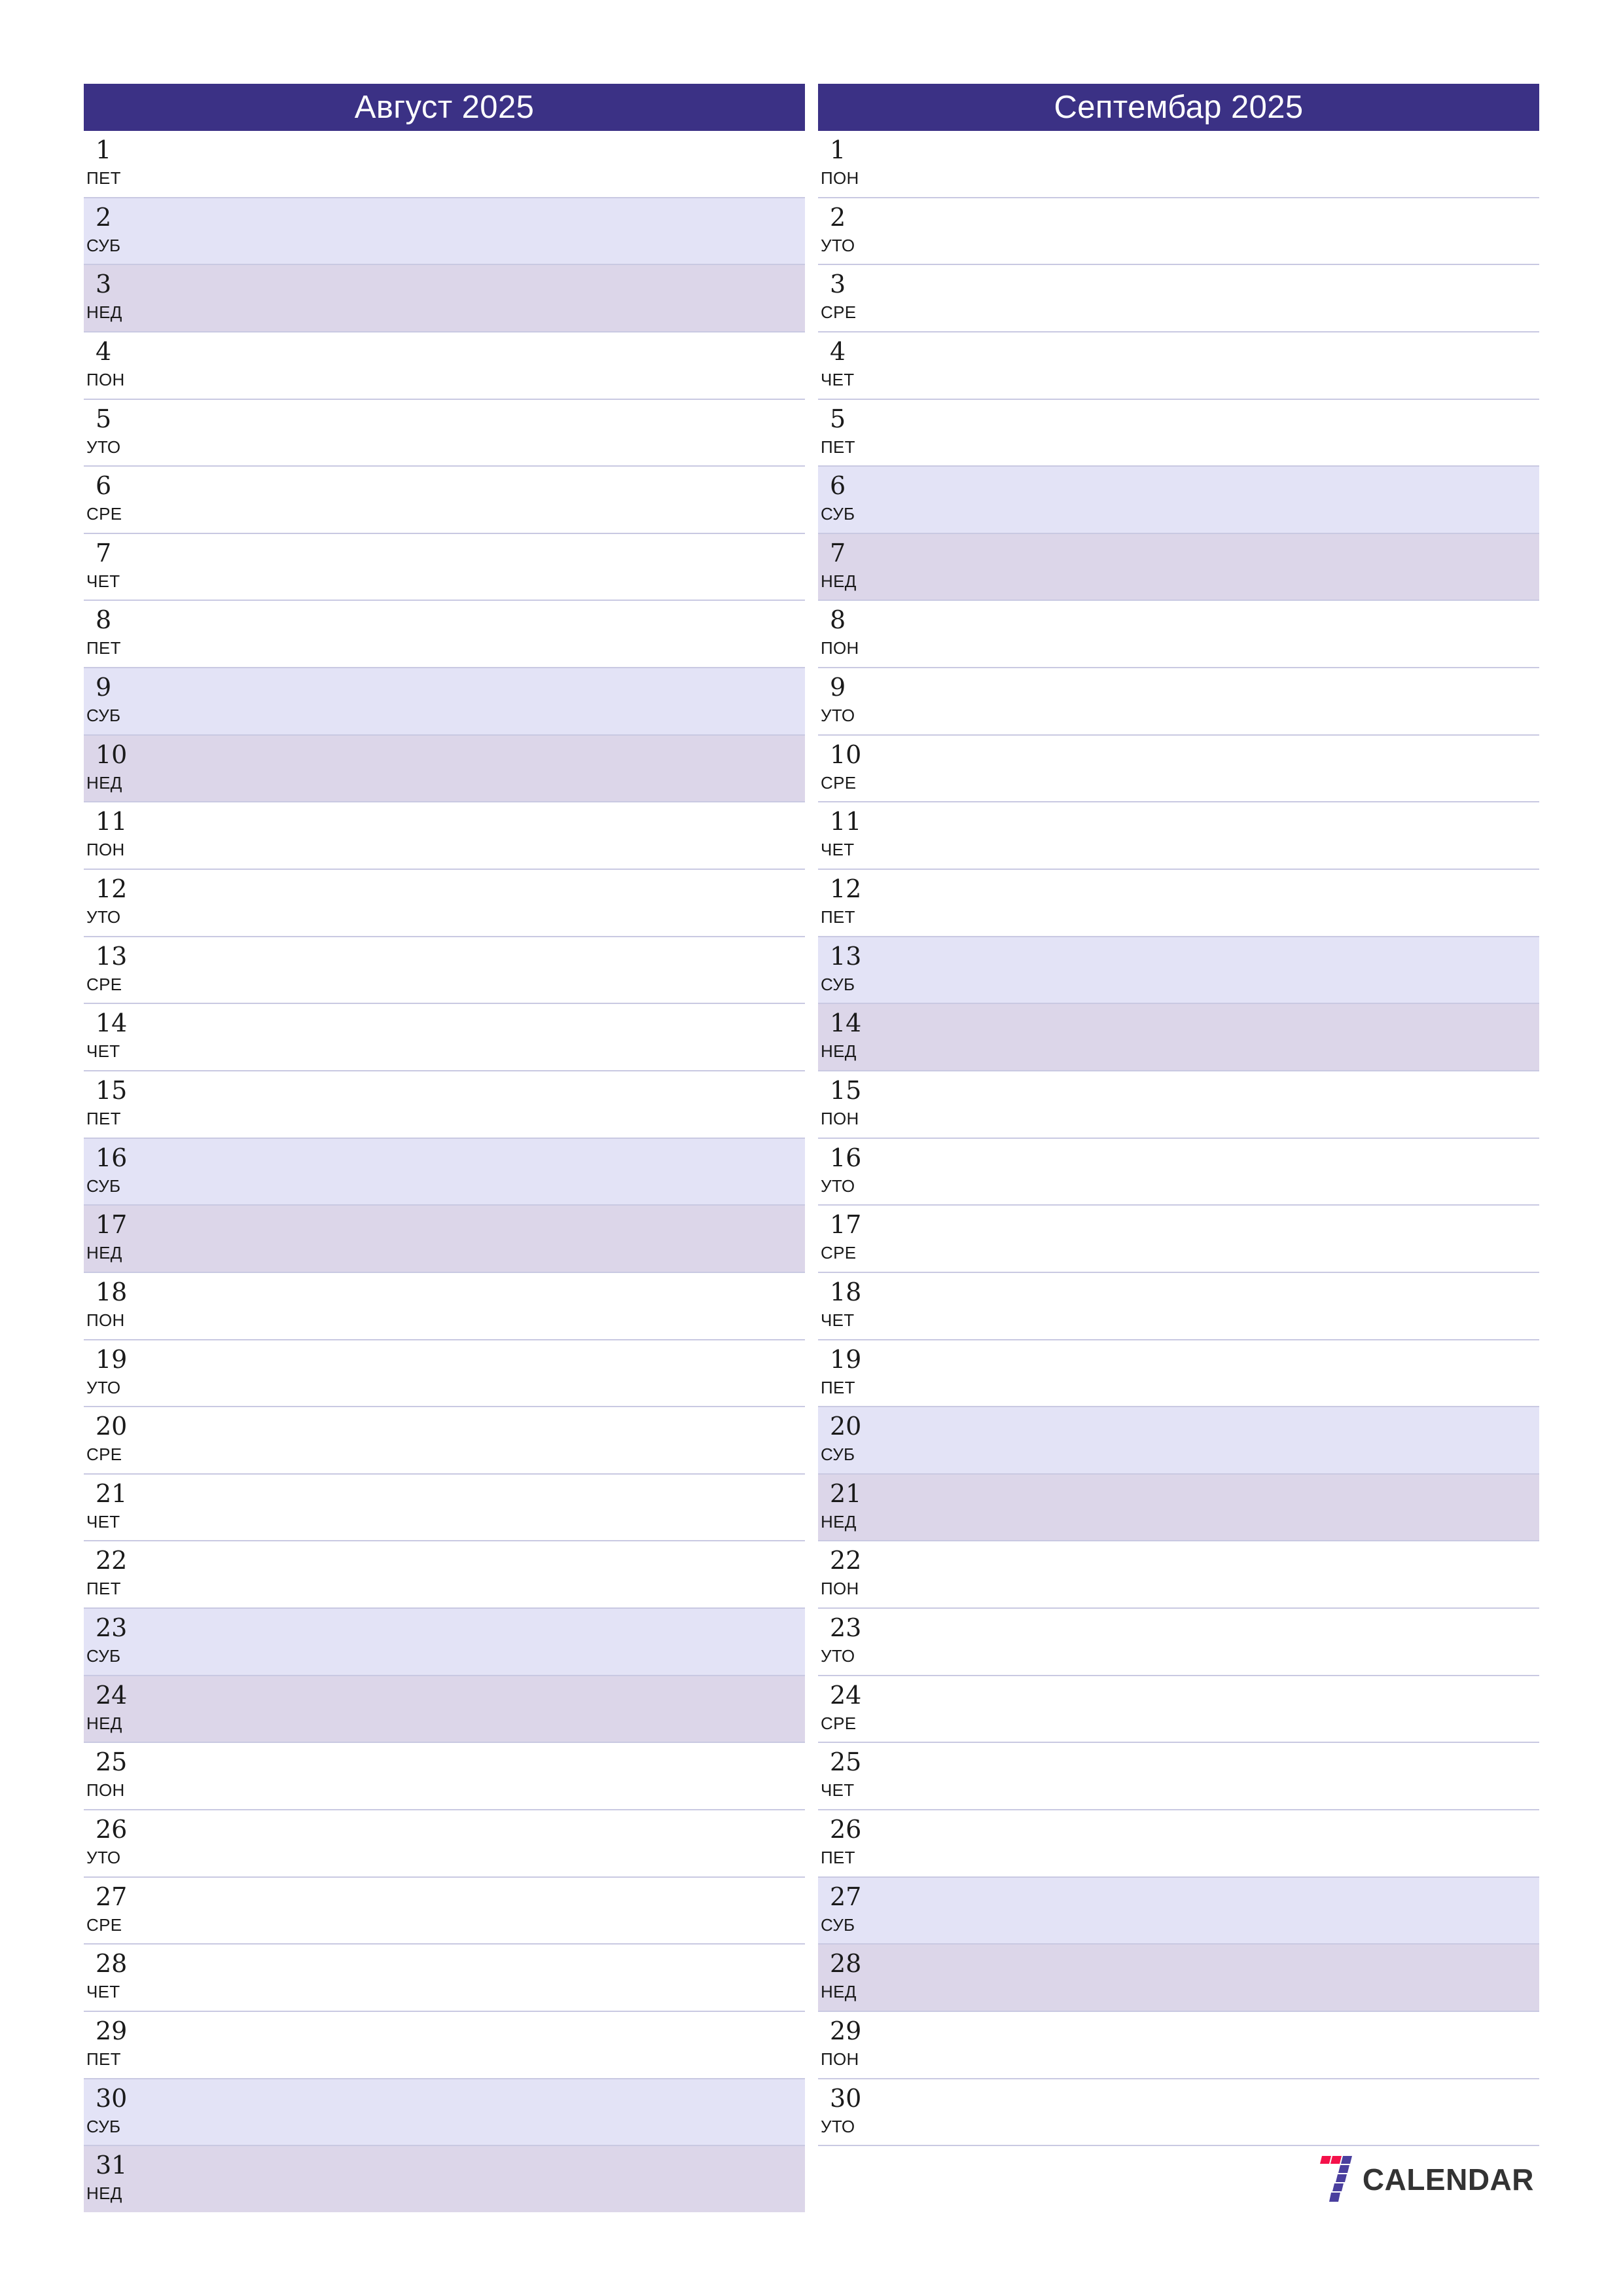  What do you see at coordinates (445, 2045) in the screenshot?
I see `day-row: 29 ПЕТ` at bounding box center [445, 2045].